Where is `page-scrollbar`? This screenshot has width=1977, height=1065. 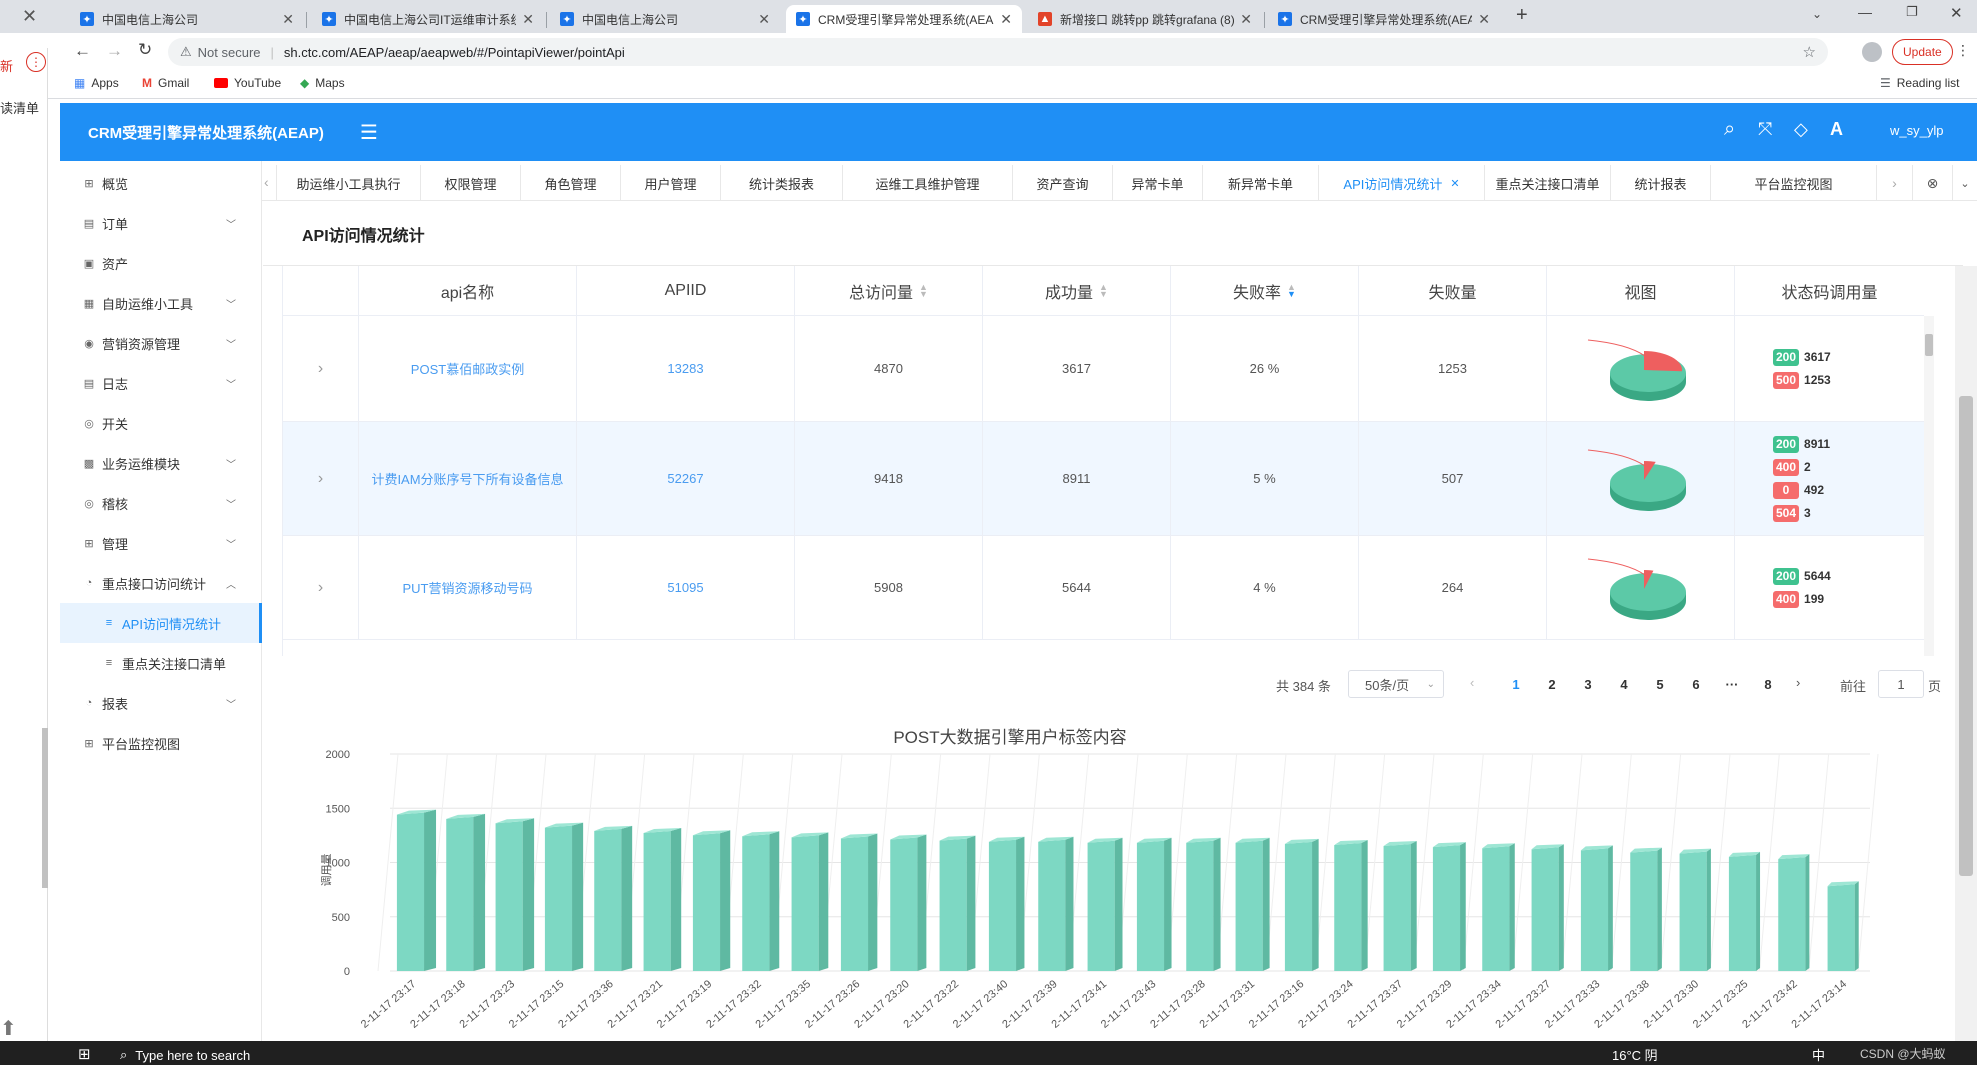
page-scrollbar is located at coordinates (1966, 653).